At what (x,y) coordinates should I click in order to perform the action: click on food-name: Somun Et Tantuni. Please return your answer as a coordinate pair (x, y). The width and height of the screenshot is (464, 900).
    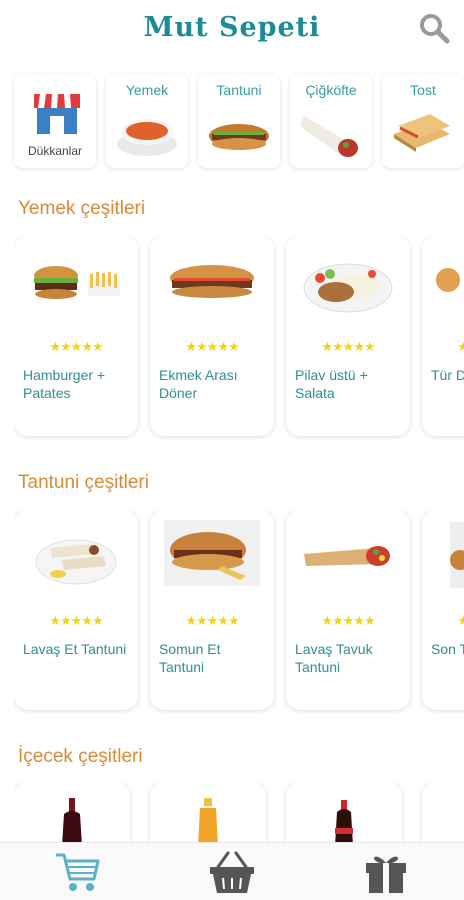
    Looking at the image, I should click on (190, 658).